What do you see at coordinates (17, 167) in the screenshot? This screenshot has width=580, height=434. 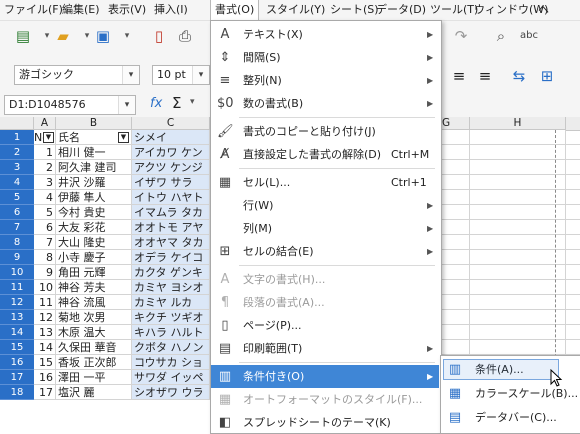 I see `row-header: 3` at bounding box center [17, 167].